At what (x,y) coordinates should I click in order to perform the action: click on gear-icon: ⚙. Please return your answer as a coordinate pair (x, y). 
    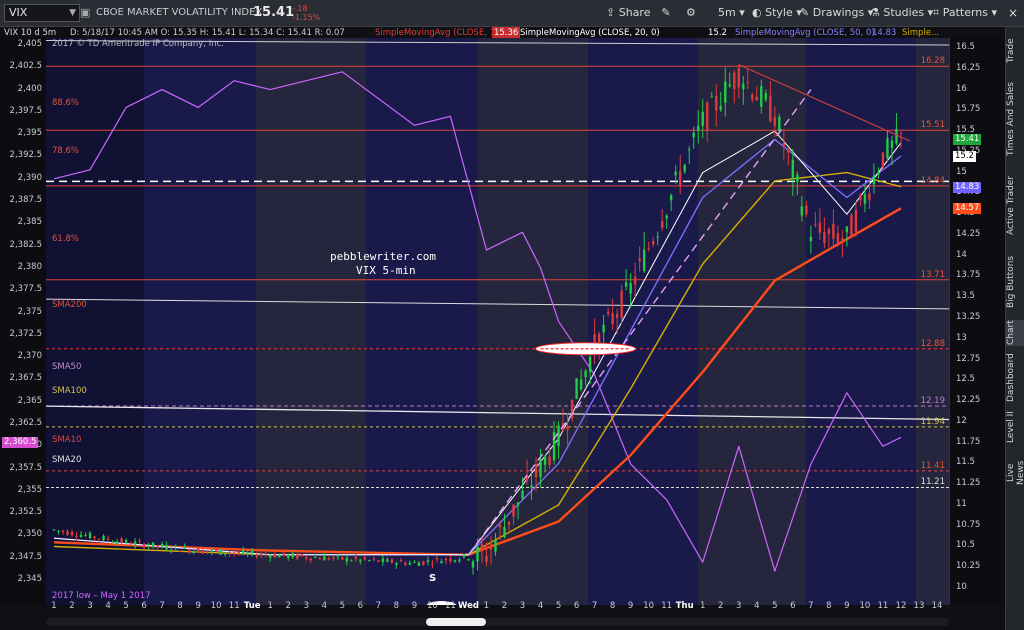
    Looking at the image, I should click on (691, 12).